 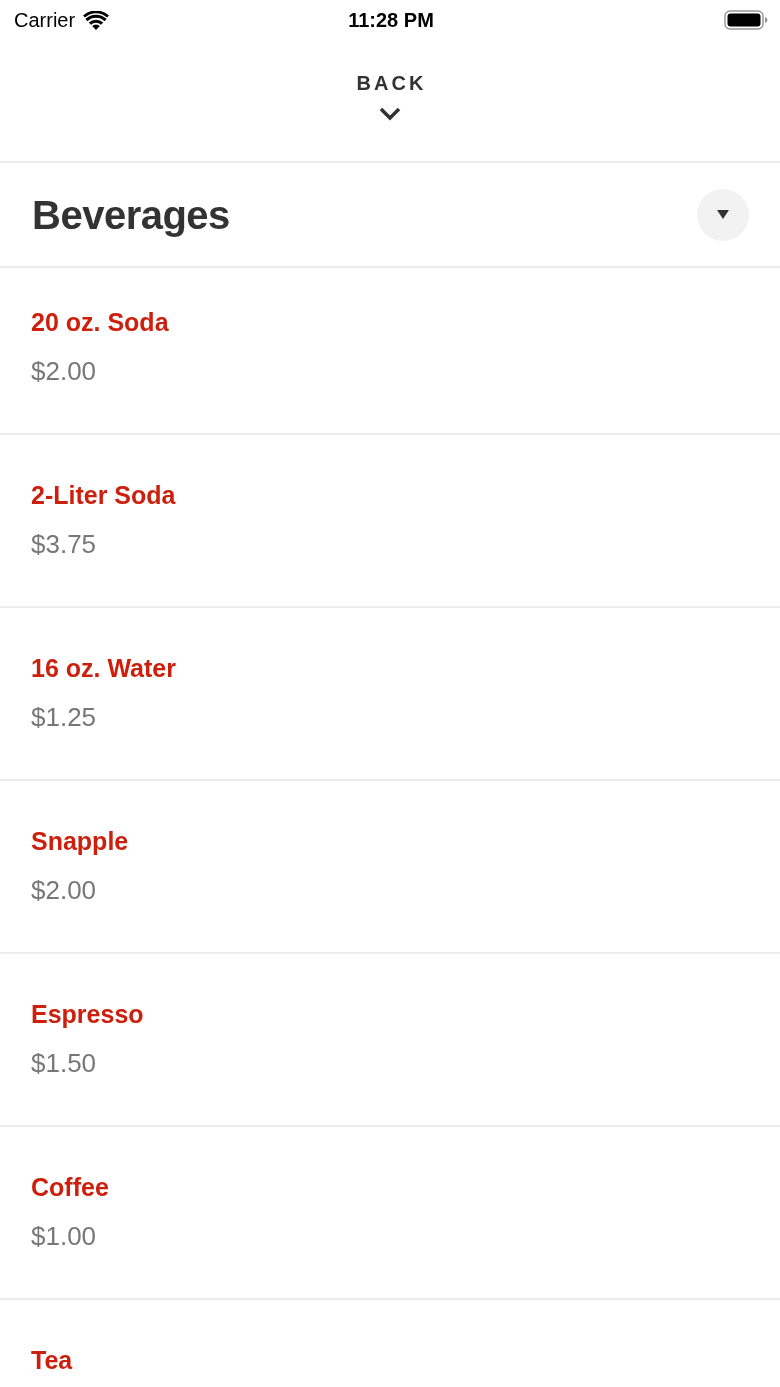 What do you see at coordinates (80, 841) in the screenshot?
I see `item-name: Snapple` at bounding box center [80, 841].